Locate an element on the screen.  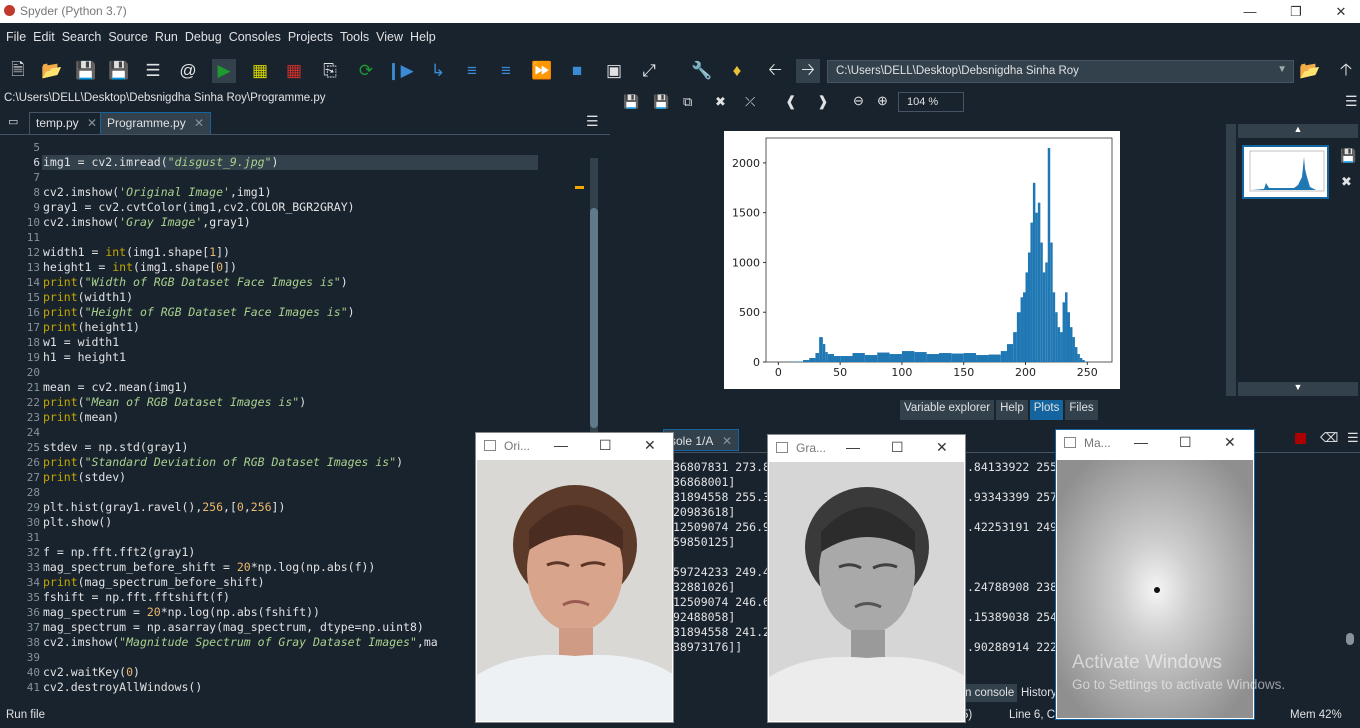
previous-plot-icon: ❰ is located at coordinates (791, 101).